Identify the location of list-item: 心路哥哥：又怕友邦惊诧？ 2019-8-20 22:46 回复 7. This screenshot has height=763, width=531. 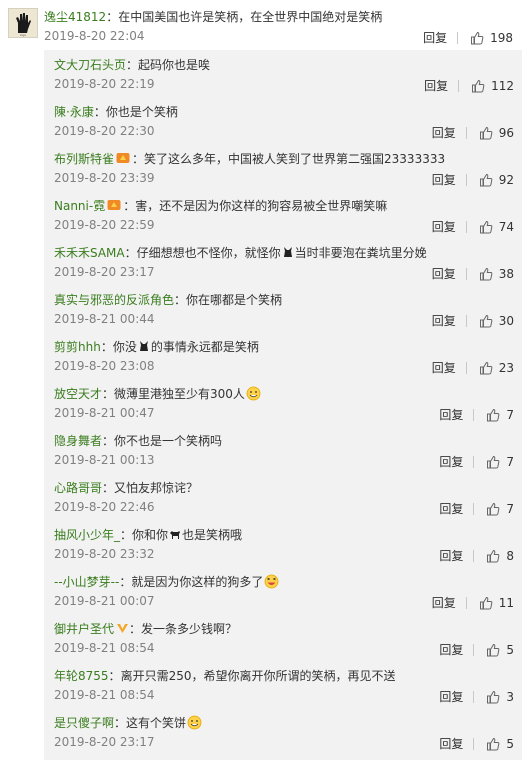
(283, 496).